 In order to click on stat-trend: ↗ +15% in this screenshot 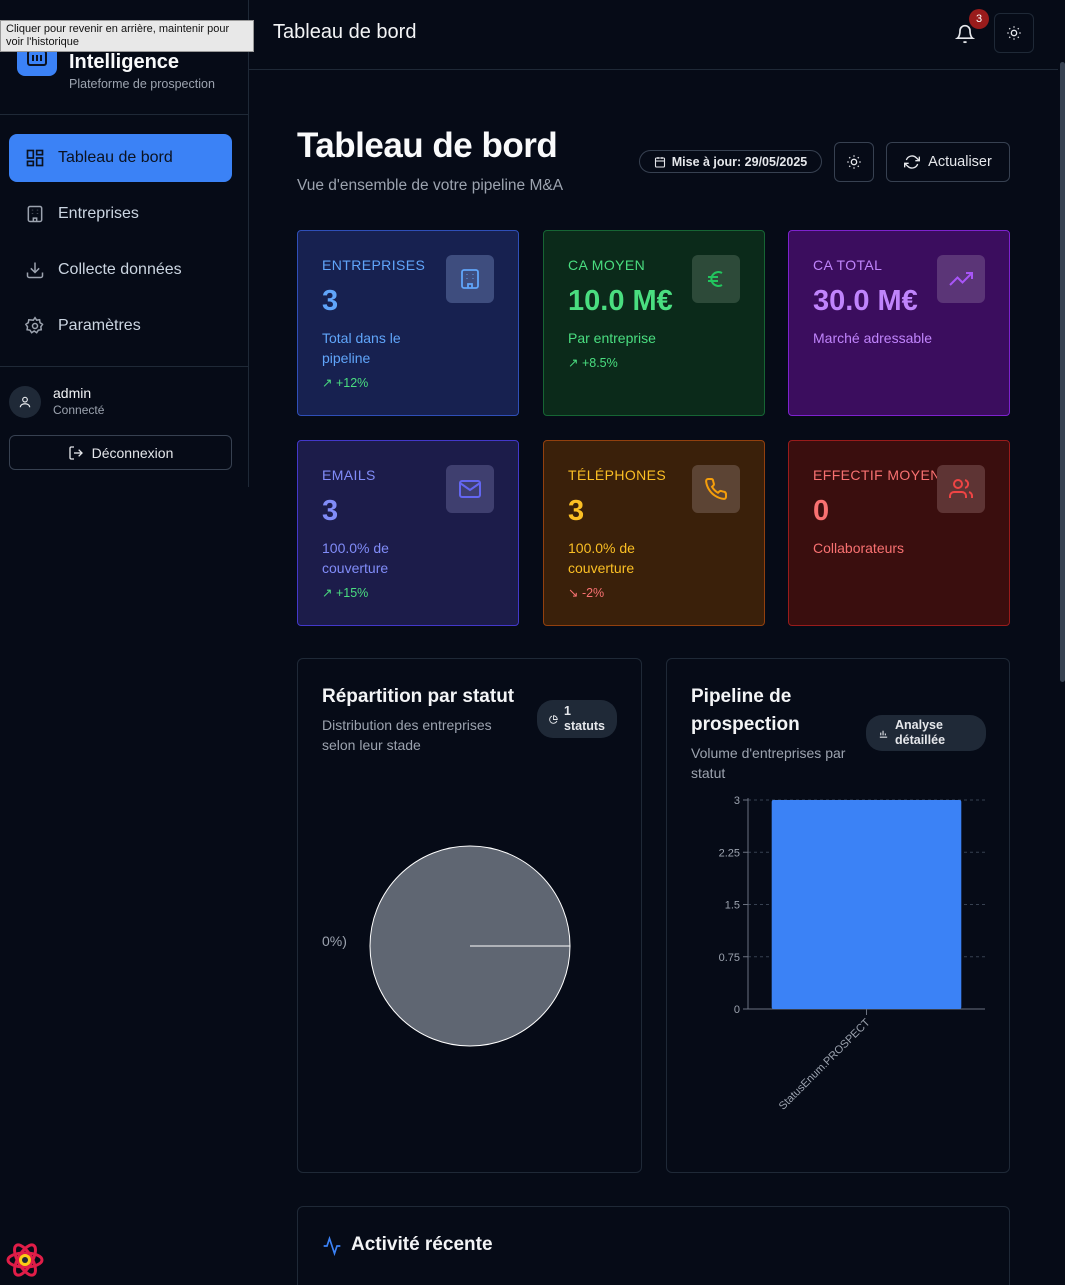, I will do `click(345, 593)`.